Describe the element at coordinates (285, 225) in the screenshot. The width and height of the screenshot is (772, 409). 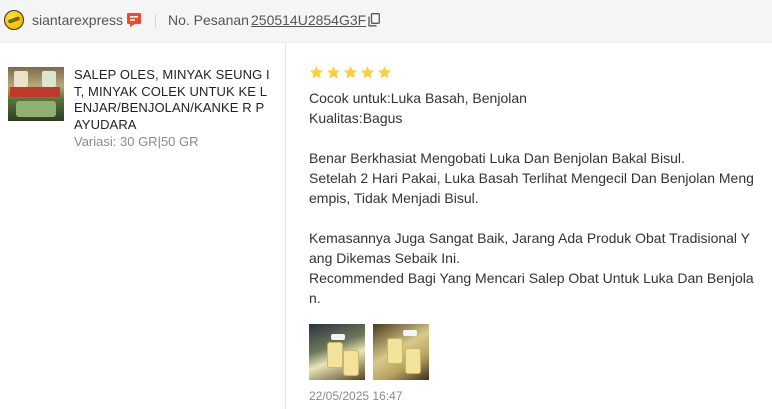
I see `column-divider` at that location.